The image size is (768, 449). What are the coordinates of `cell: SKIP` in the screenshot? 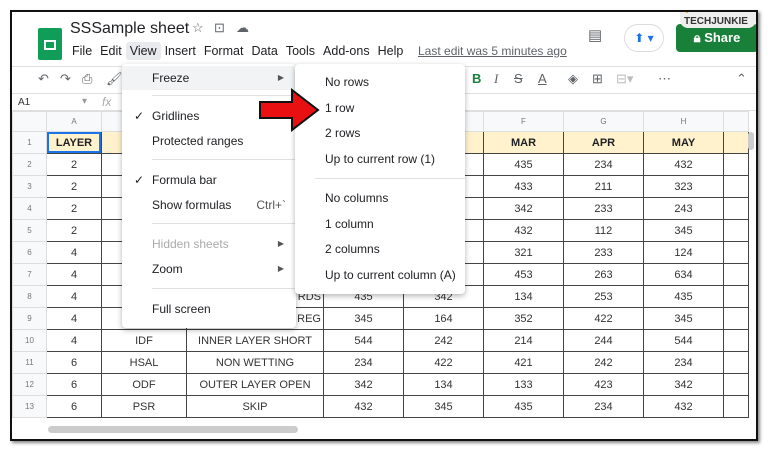 It's located at (255, 406).